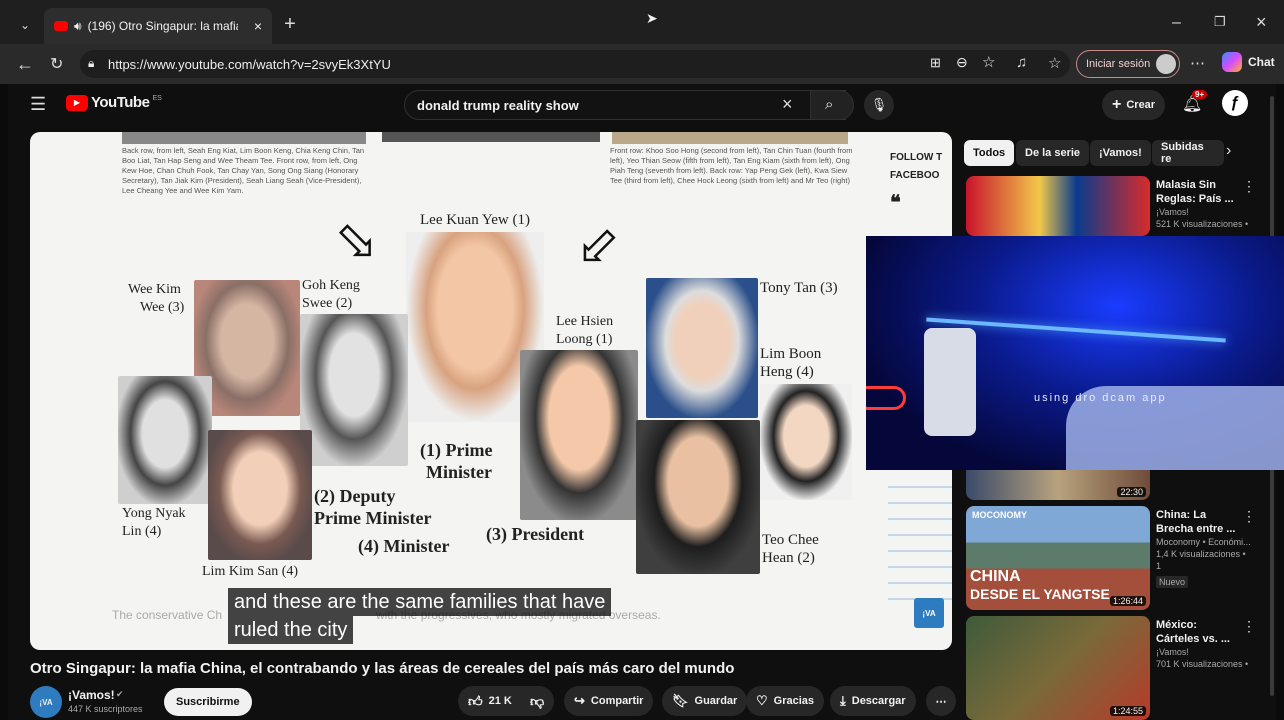 This screenshot has width=1284, height=720. I want to click on download-button: ⤓ Descargar, so click(873, 701).